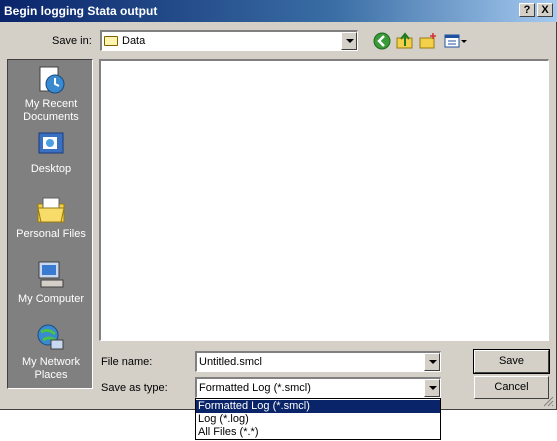  Describe the element at coordinates (51, 234) in the screenshot. I see `place-label: Personal Files` at that location.